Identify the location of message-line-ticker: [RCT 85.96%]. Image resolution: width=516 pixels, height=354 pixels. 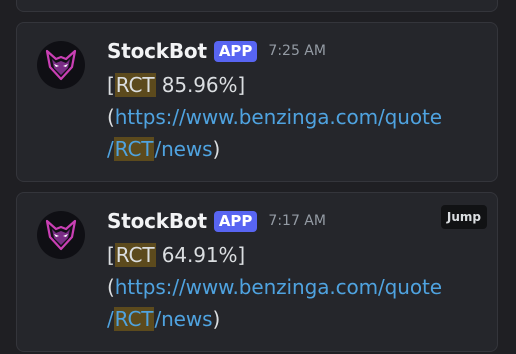
(297, 85).